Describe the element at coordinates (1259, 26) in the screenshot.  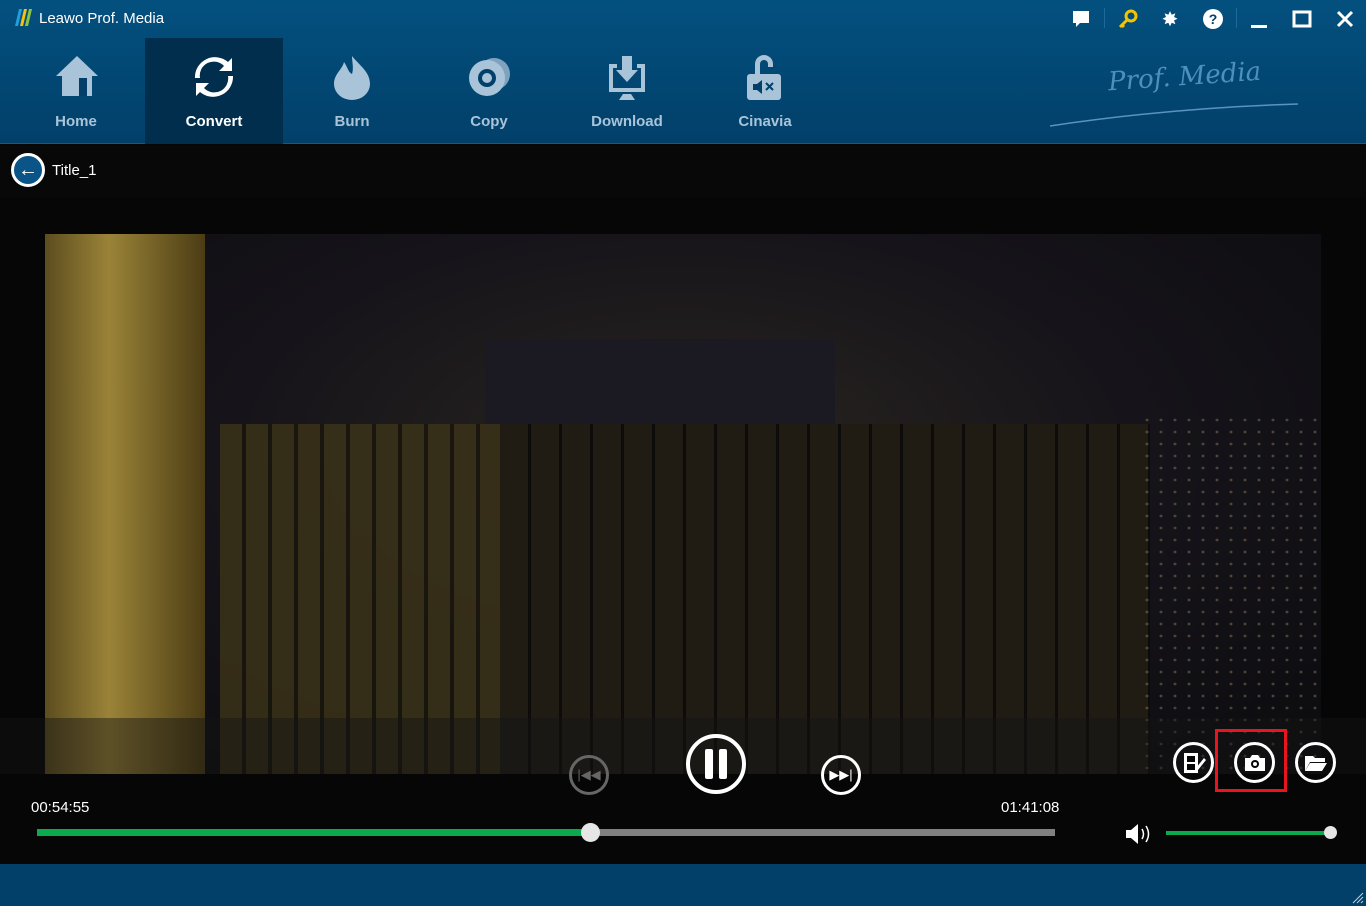
I see `minimize-icon` at that location.